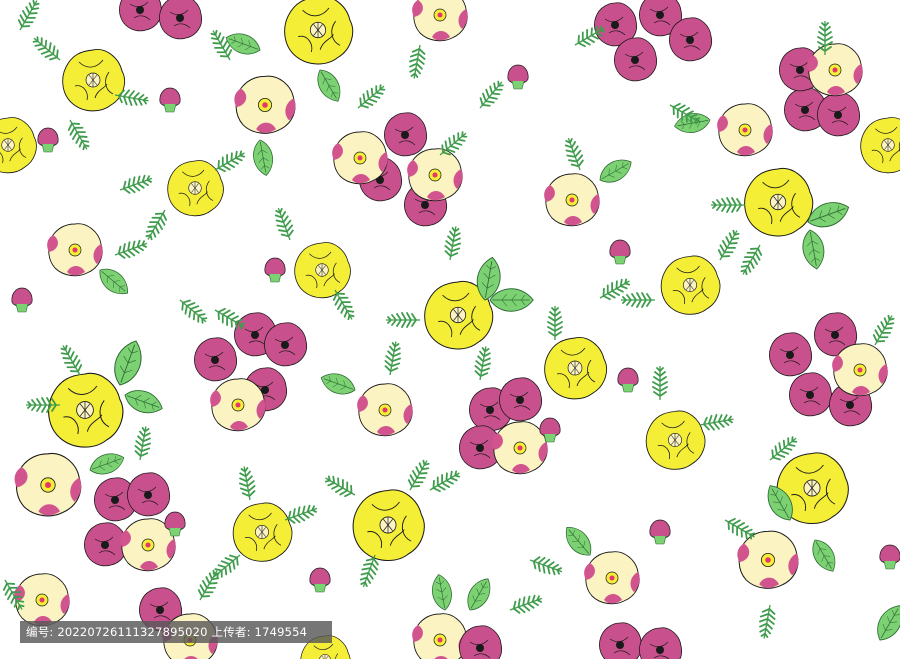  What do you see at coordinates (167, 632) in the screenshot?
I see `caption-text: 编号: 20220726111327895020 上传者: 1749554` at bounding box center [167, 632].